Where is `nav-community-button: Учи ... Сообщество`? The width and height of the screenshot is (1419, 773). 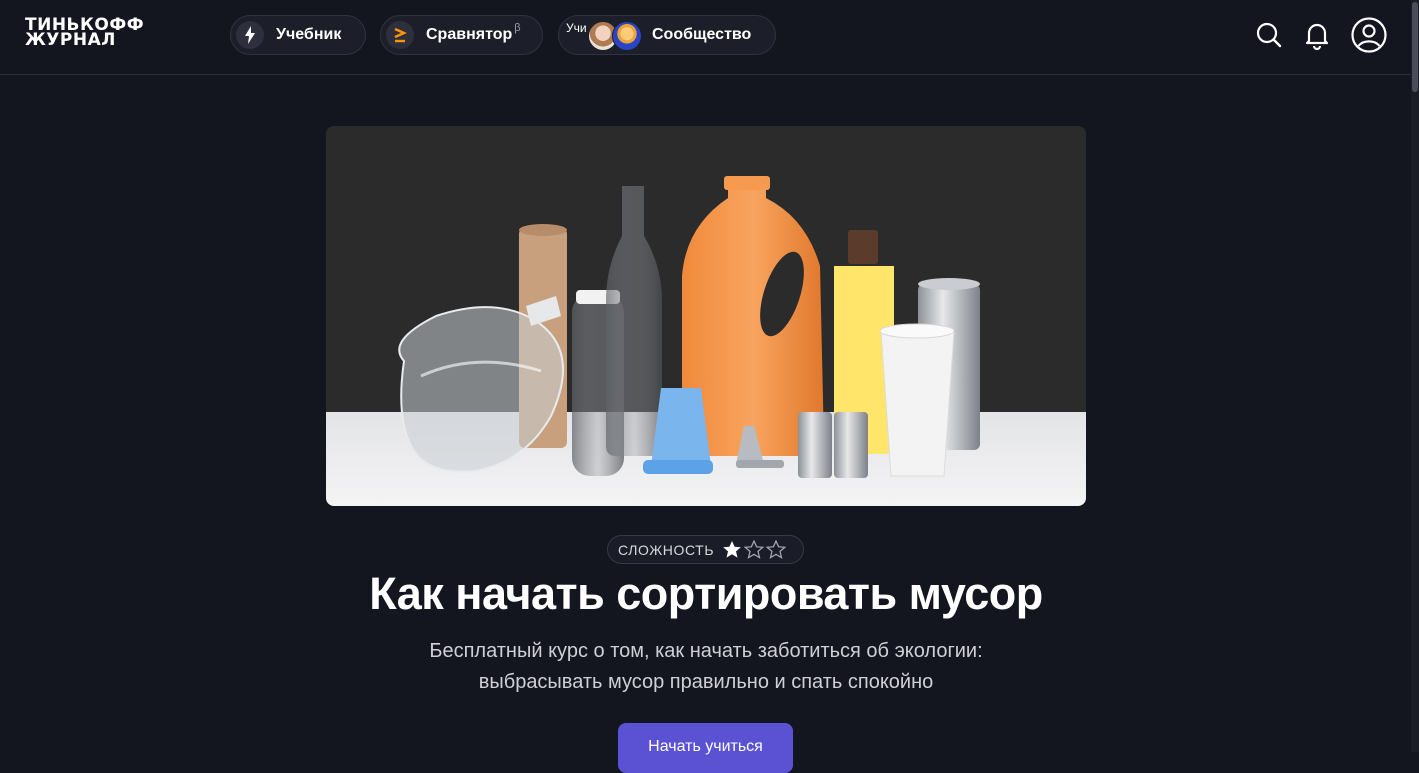 nav-community-button: Учи ... Сообщество is located at coordinates (667, 35).